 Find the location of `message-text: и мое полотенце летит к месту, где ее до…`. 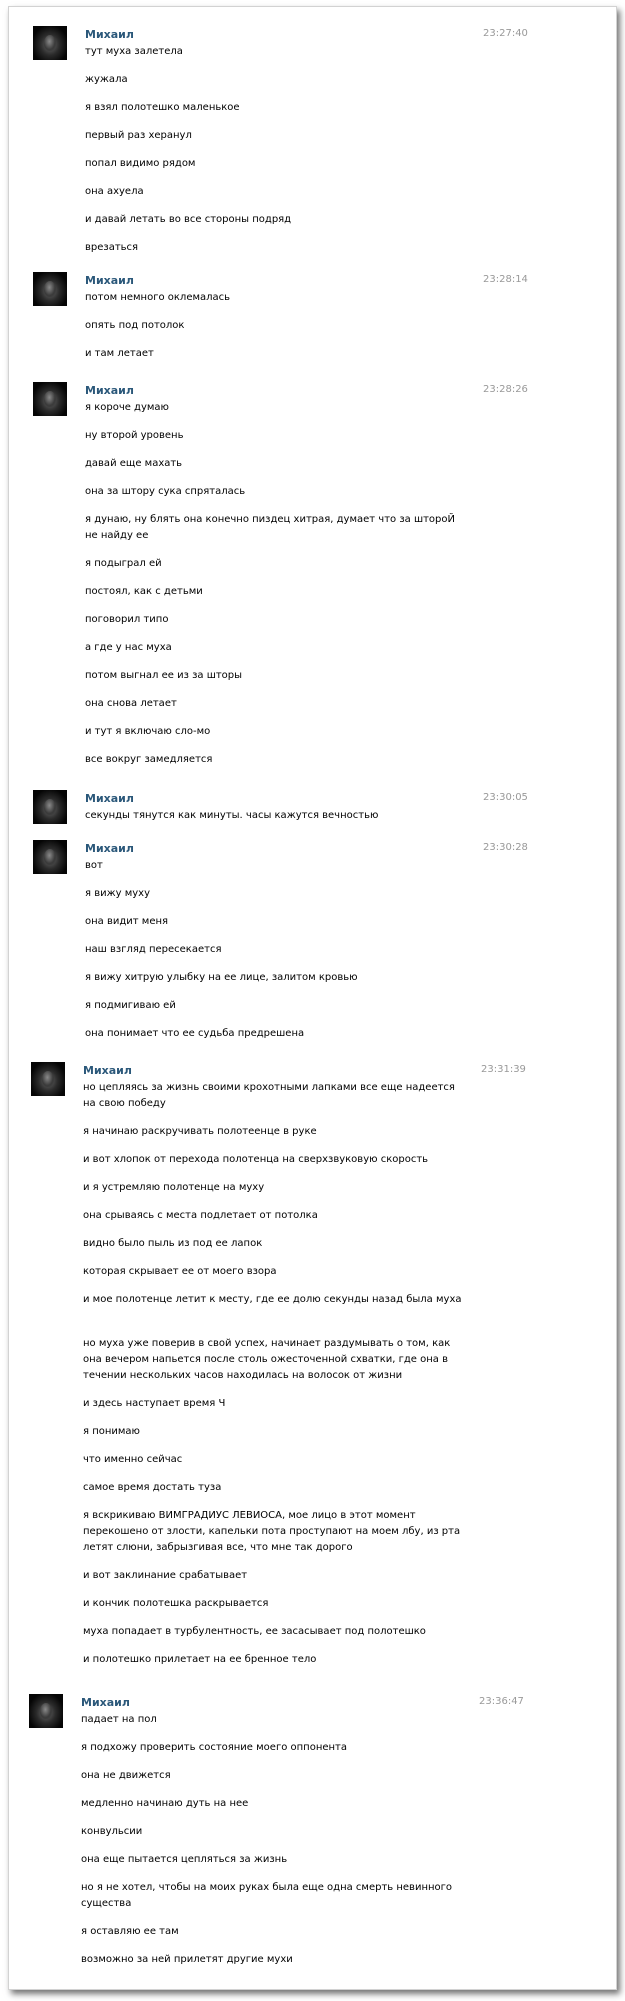

message-text: и мое полотенце летит к месту, где ее до… is located at coordinates (272, 1299).